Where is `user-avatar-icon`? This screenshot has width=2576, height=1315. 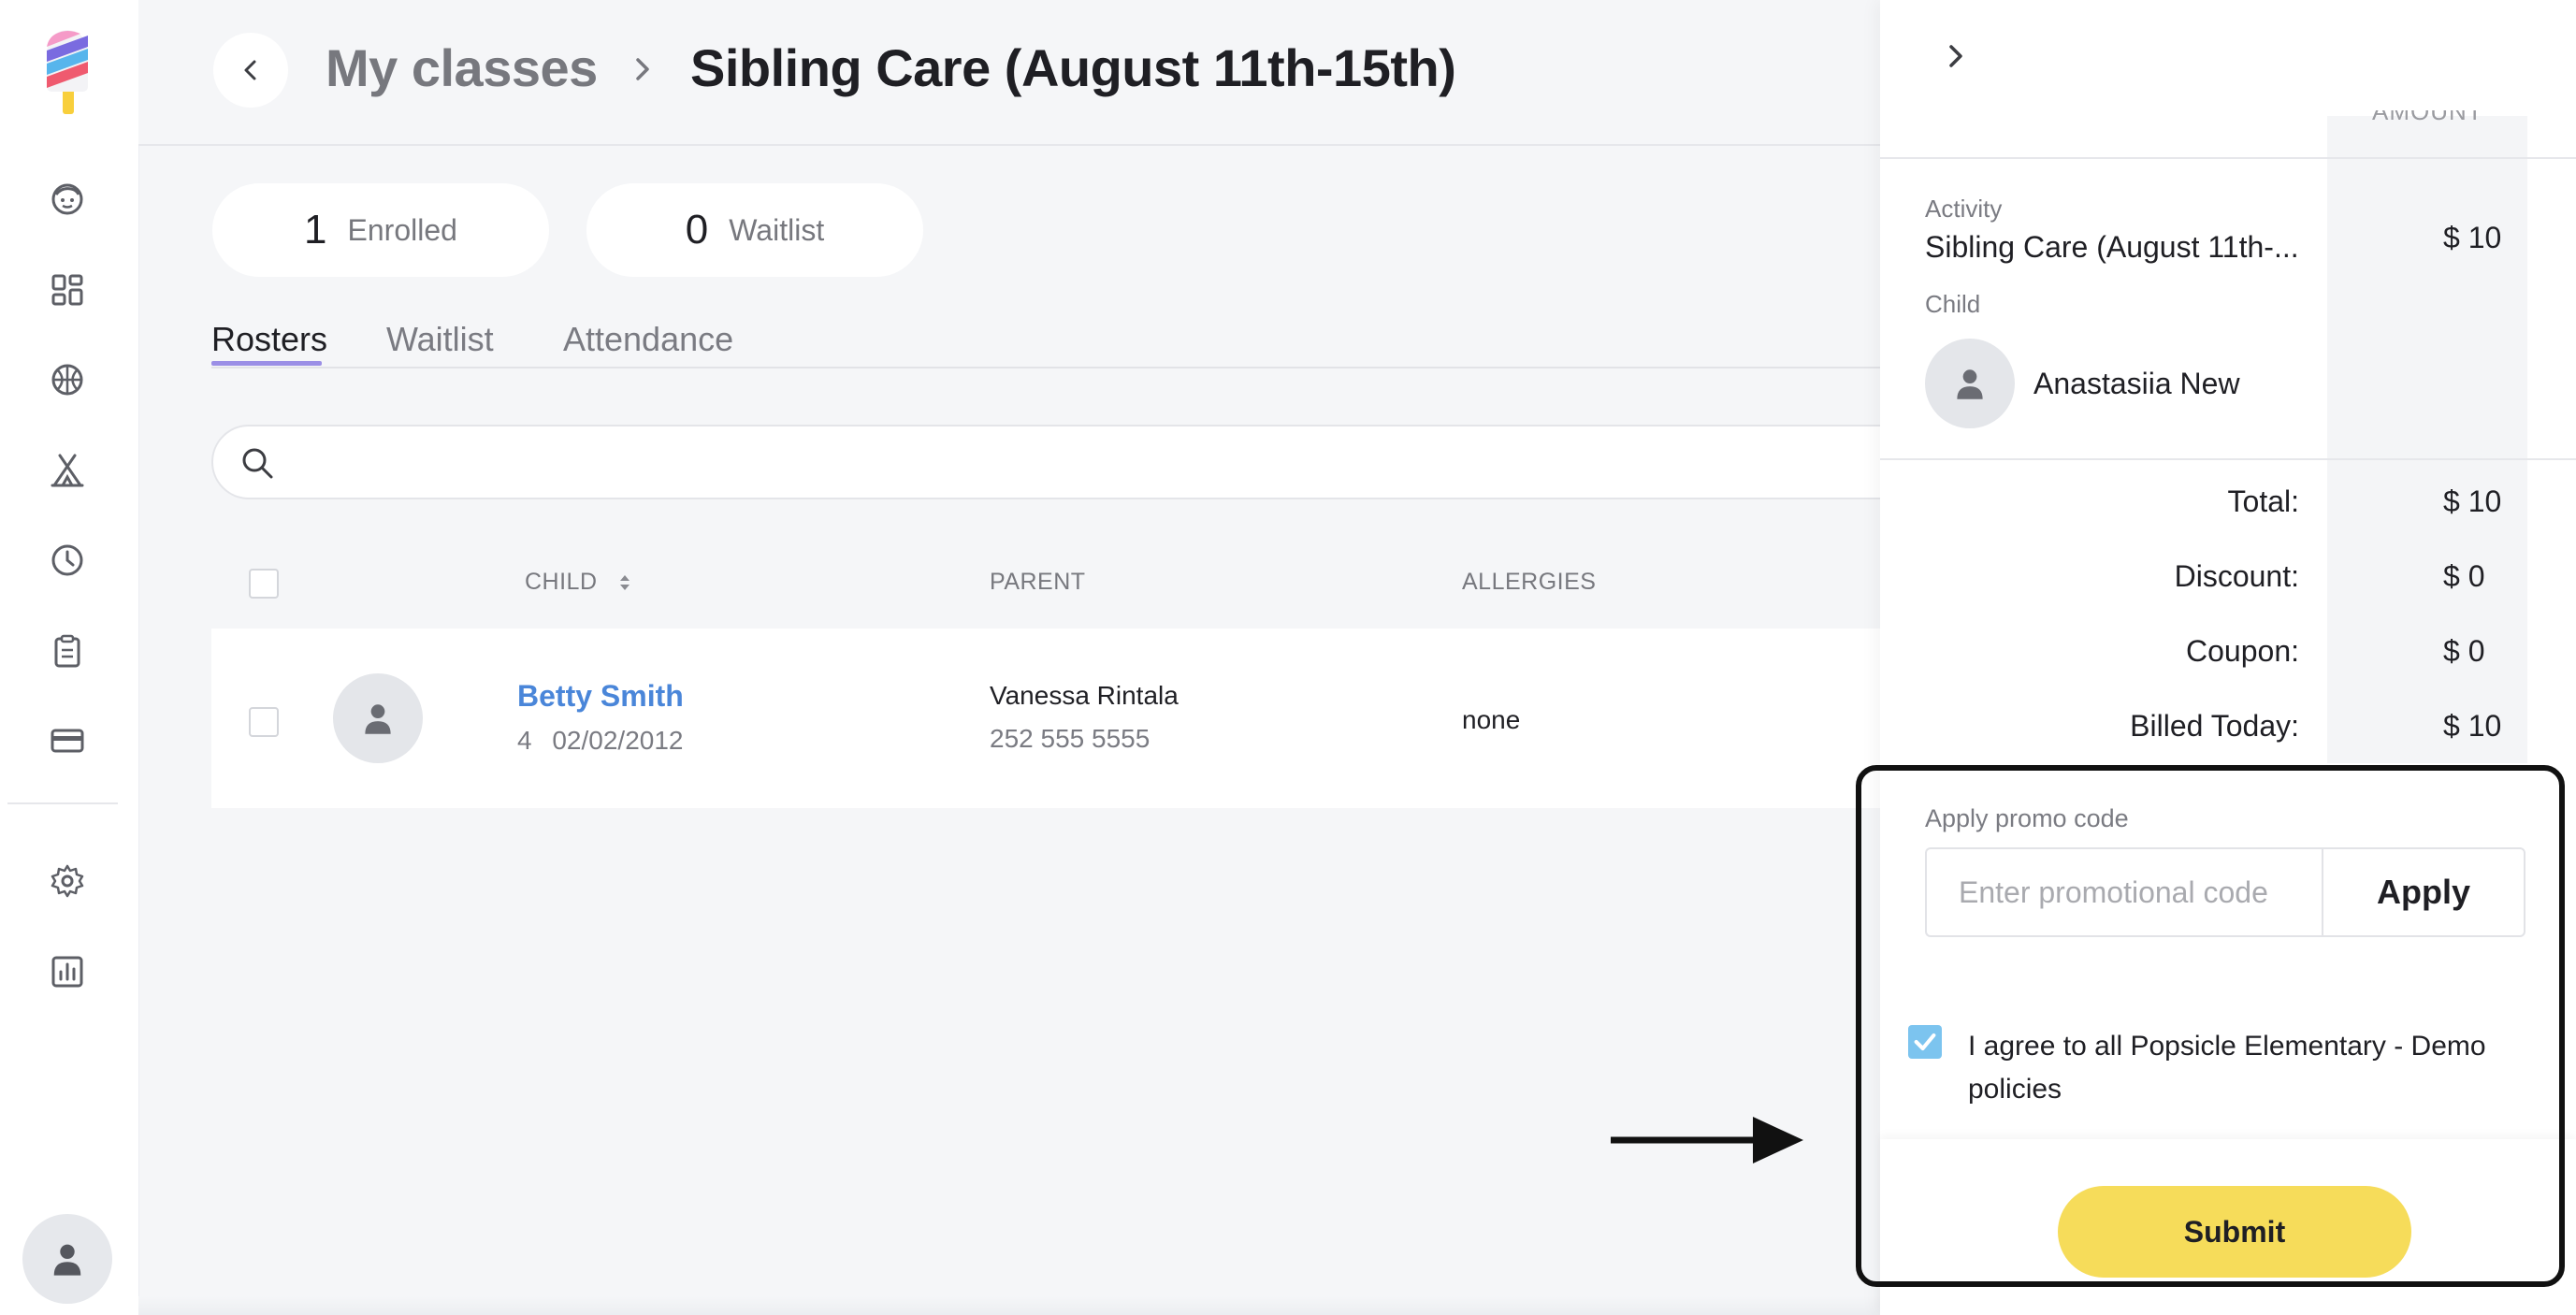 user-avatar-icon is located at coordinates (67, 1259).